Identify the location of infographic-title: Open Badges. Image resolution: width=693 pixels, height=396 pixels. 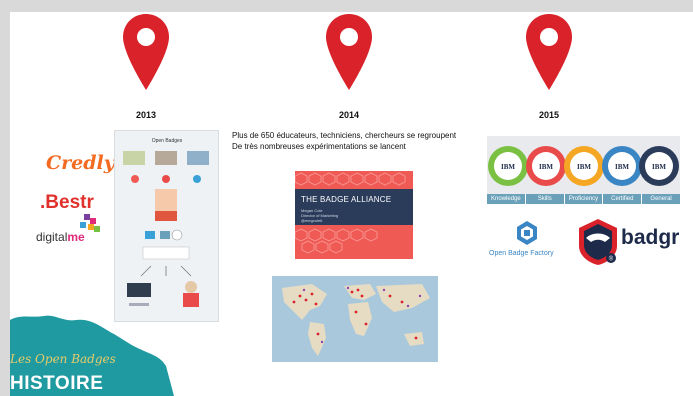
(167, 141).